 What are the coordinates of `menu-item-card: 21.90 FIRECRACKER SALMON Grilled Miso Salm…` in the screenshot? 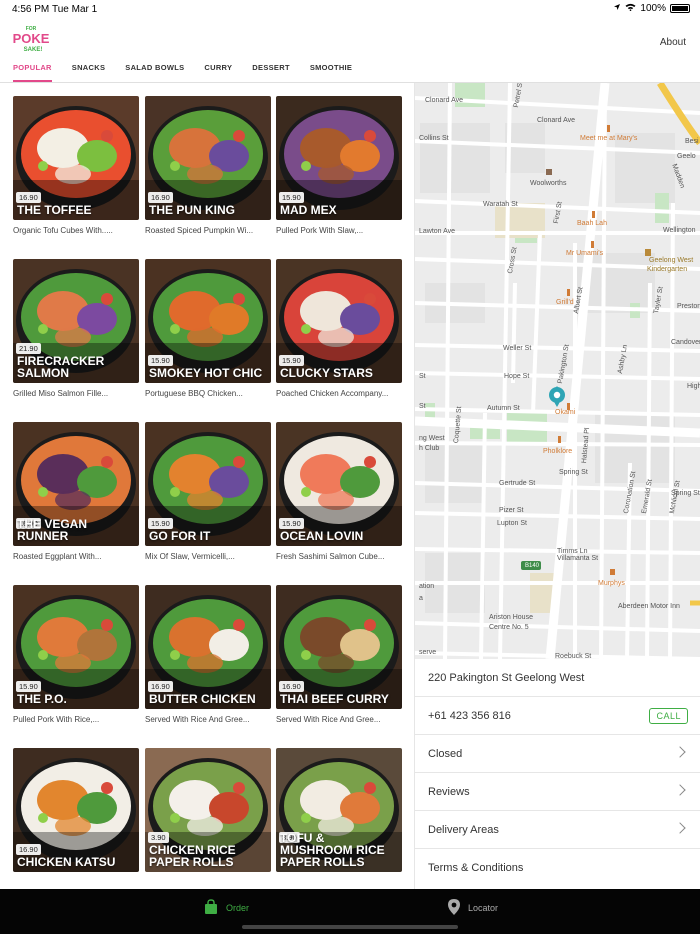 It's located at (76, 328).